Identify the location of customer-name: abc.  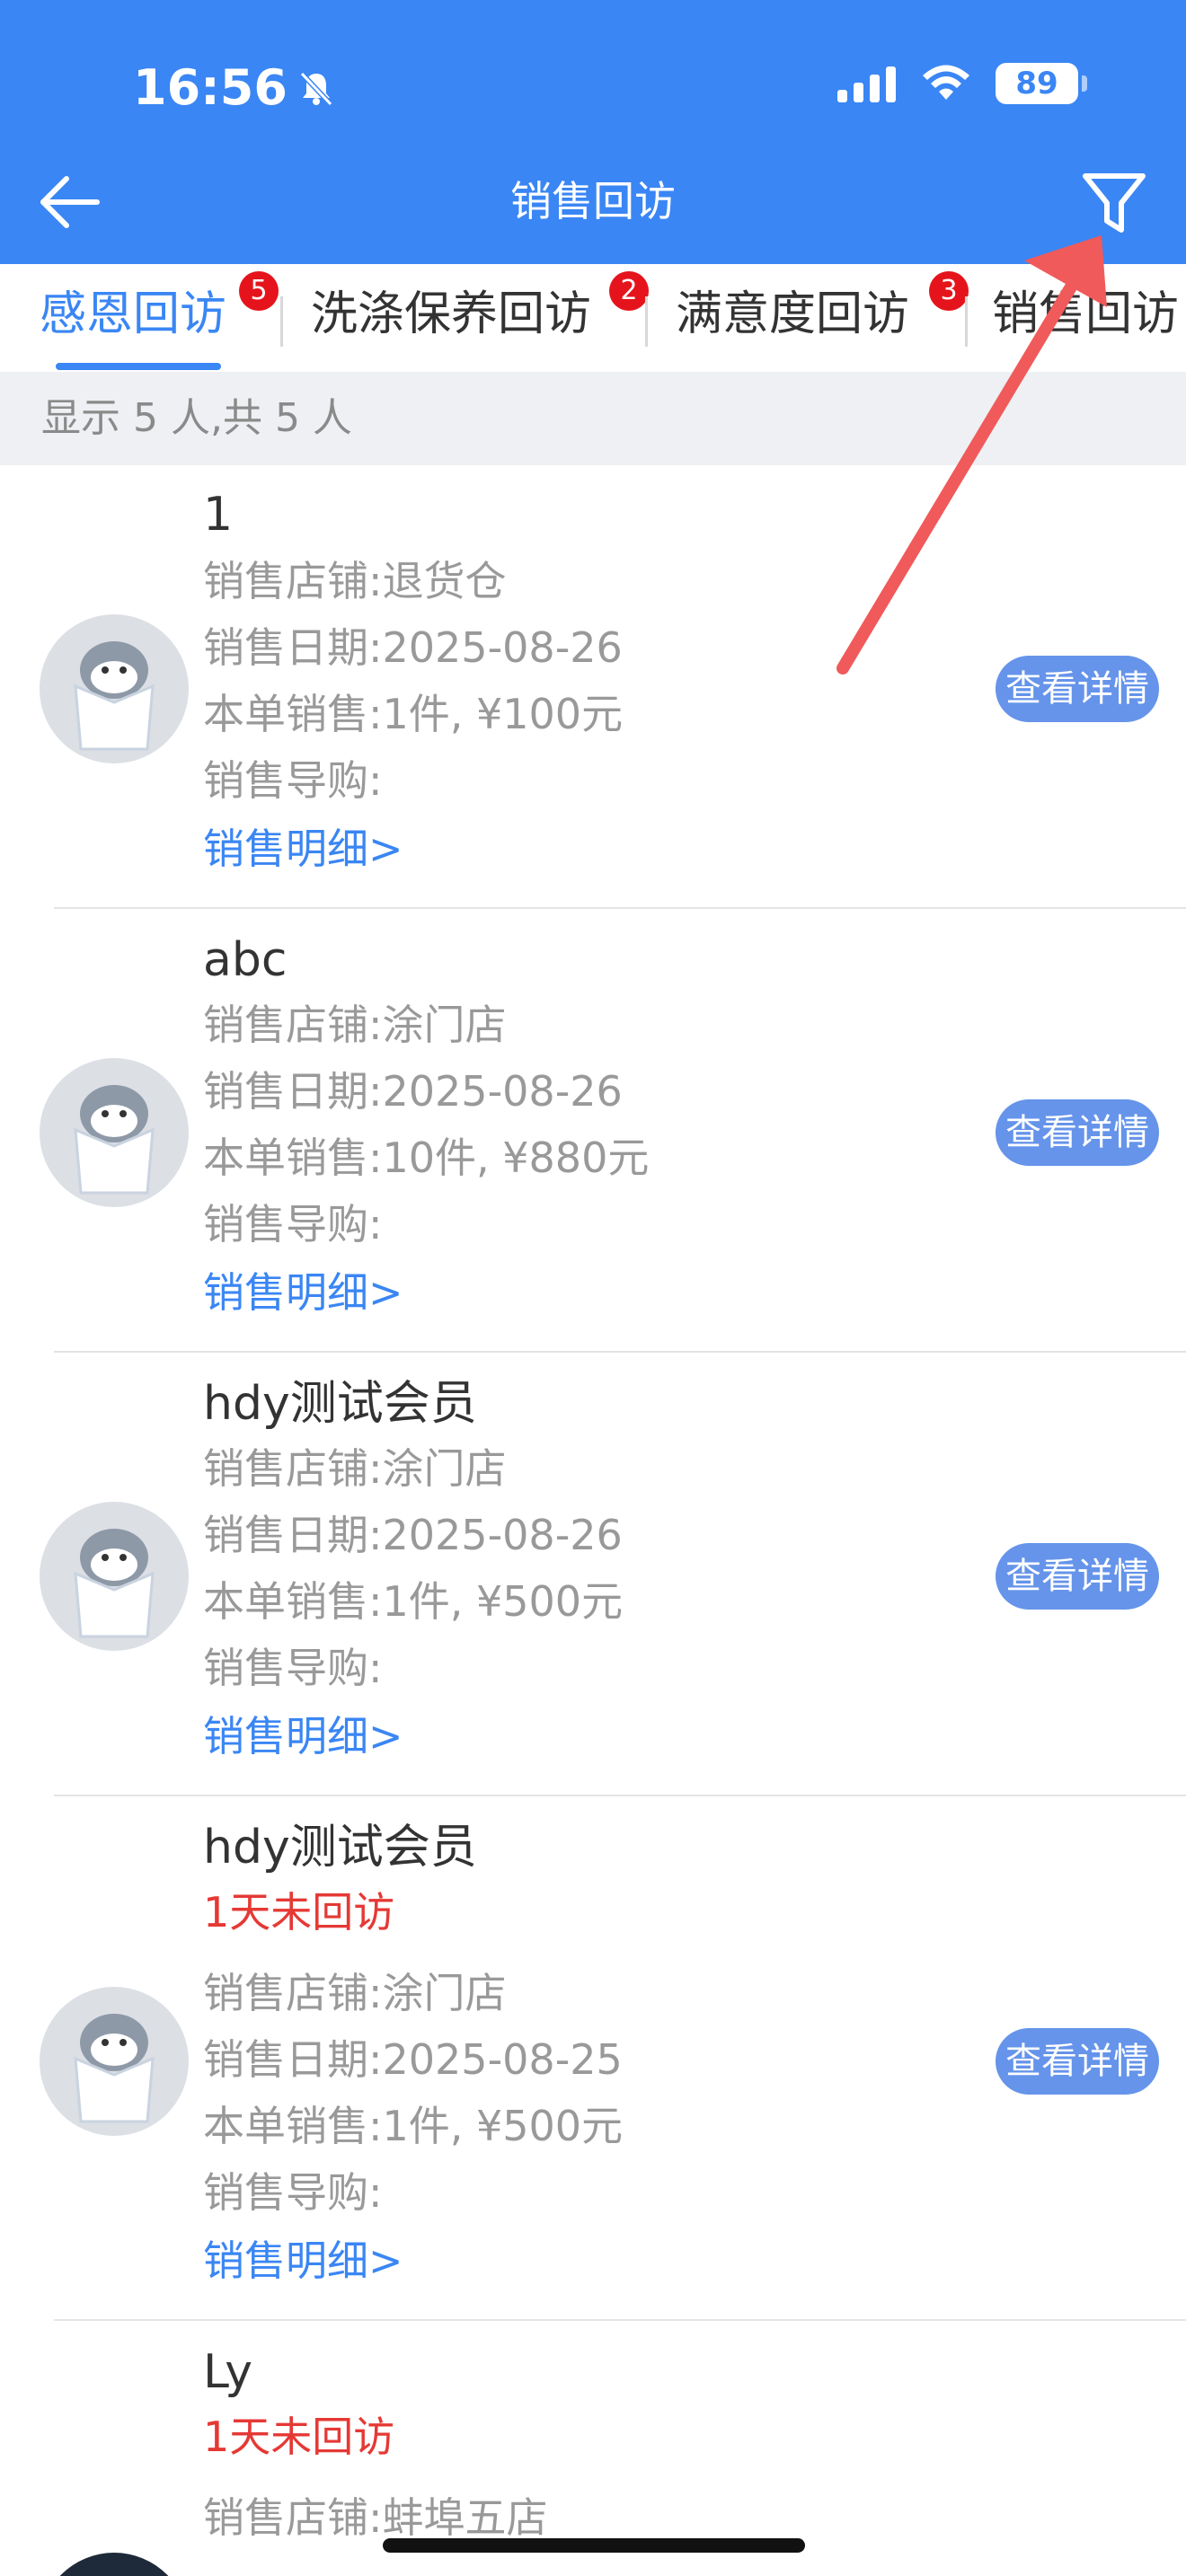
(245, 960).